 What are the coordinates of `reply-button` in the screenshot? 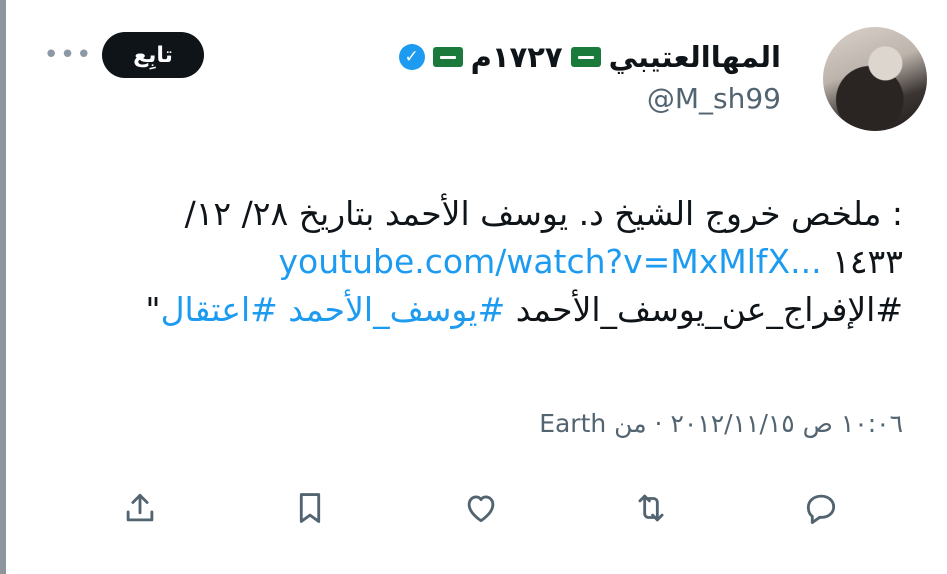 It's located at (821, 508).